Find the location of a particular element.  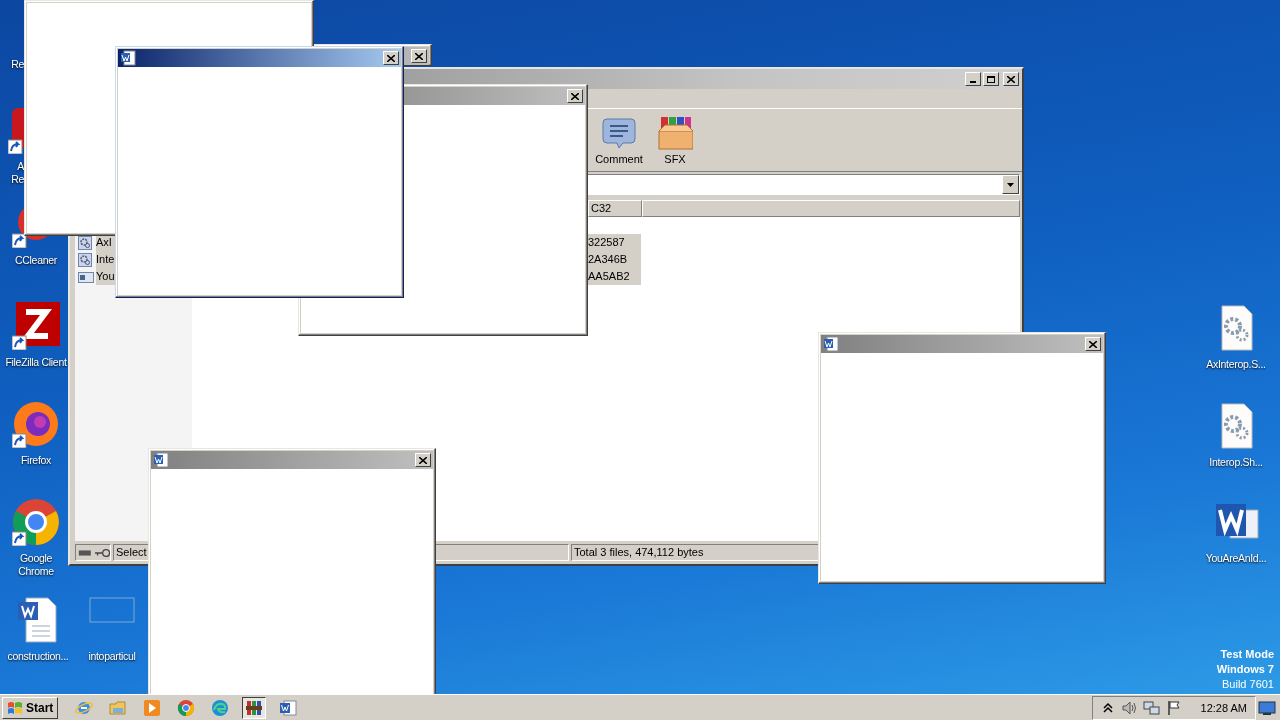

icon-label: intoparticul is located at coordinates (112, 656).